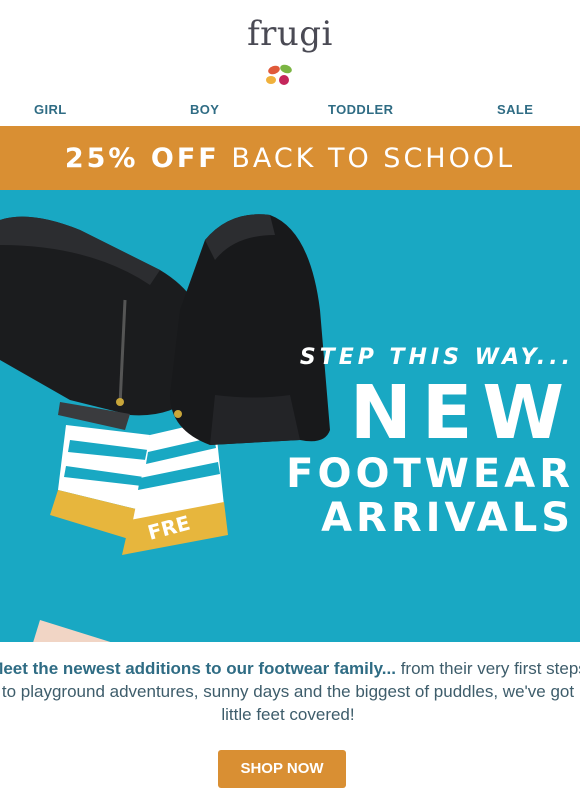 This screenshot has width=580, height=788. I want to click on hero-title-footwear: FOOTWEAR, so click(430, 474).